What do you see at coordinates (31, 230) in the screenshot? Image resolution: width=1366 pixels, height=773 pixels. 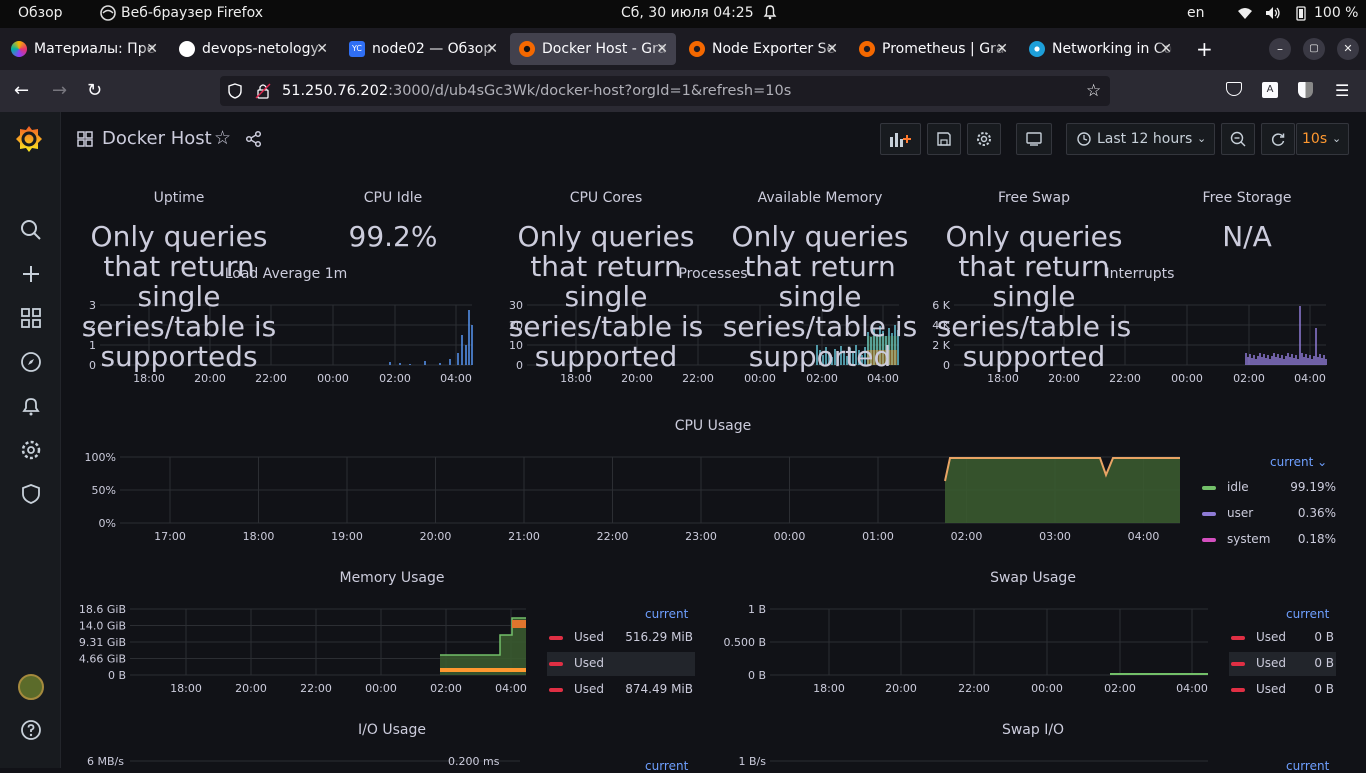 I see `search-icon` at bounding box center [31, 230].